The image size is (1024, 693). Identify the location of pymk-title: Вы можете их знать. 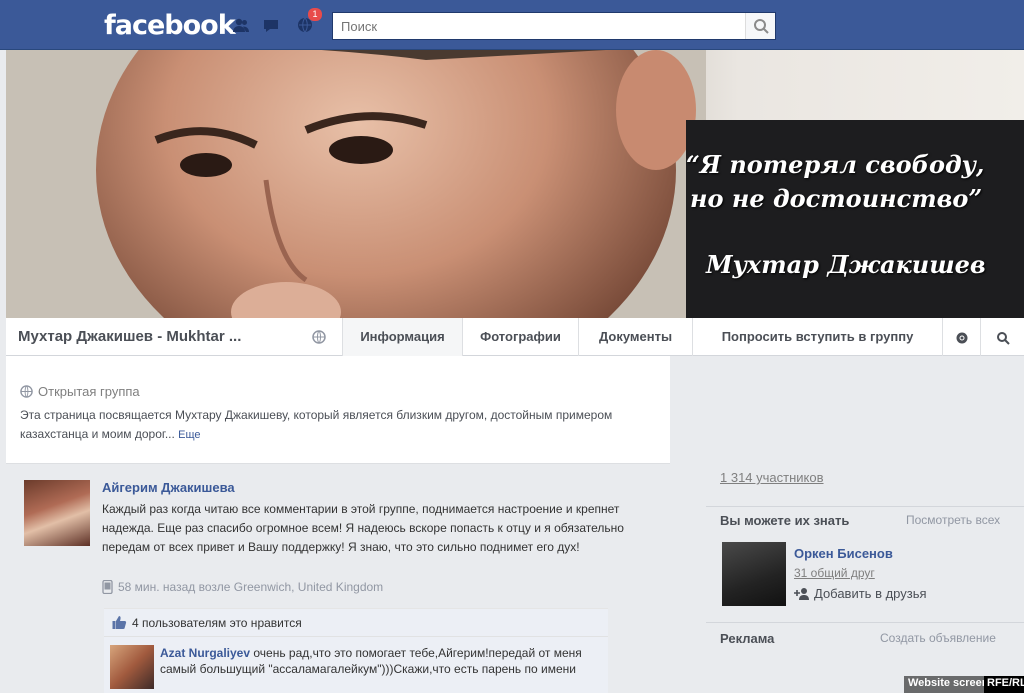
(785, 520).